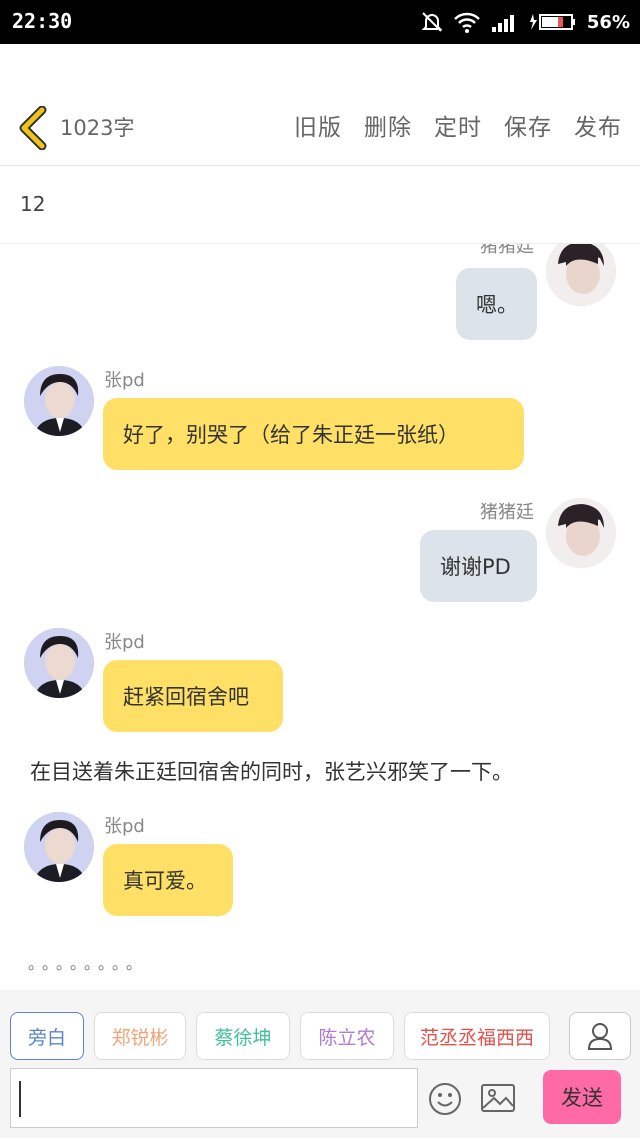 The image size is (640, 1138). I want to click on image-button, so click(498, 1100).